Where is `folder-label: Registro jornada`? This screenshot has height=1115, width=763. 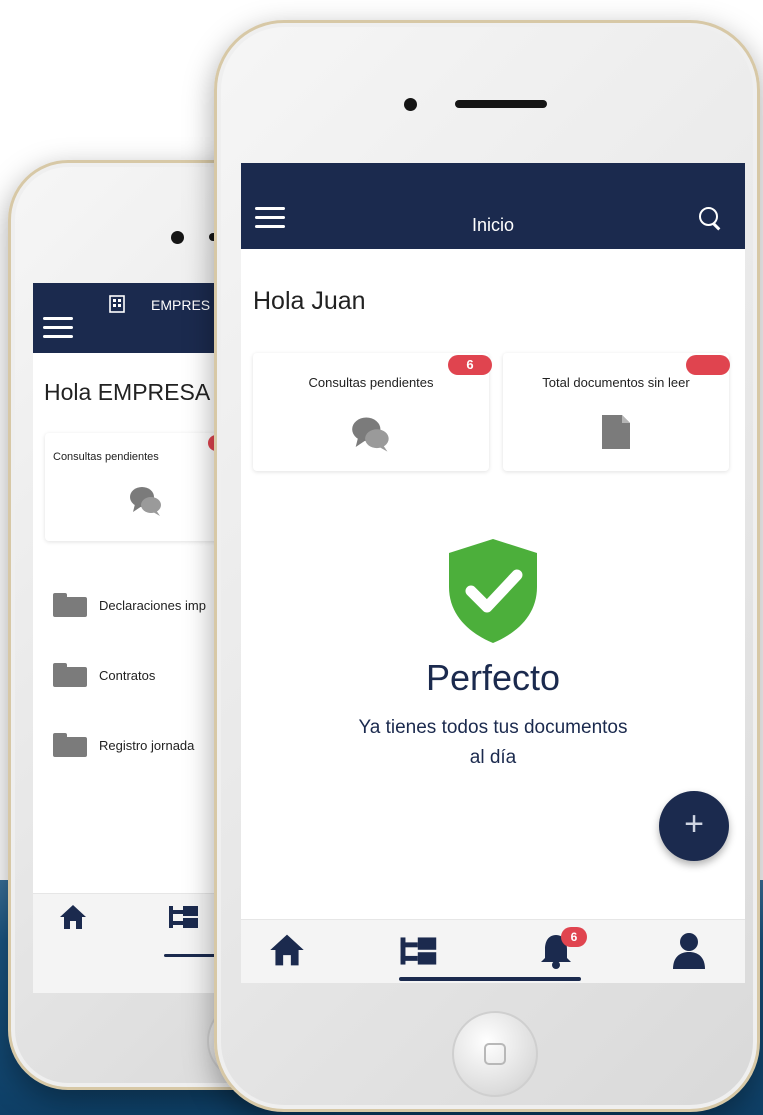
folder-label: Registro jornada is located at coordinates (147, 745).